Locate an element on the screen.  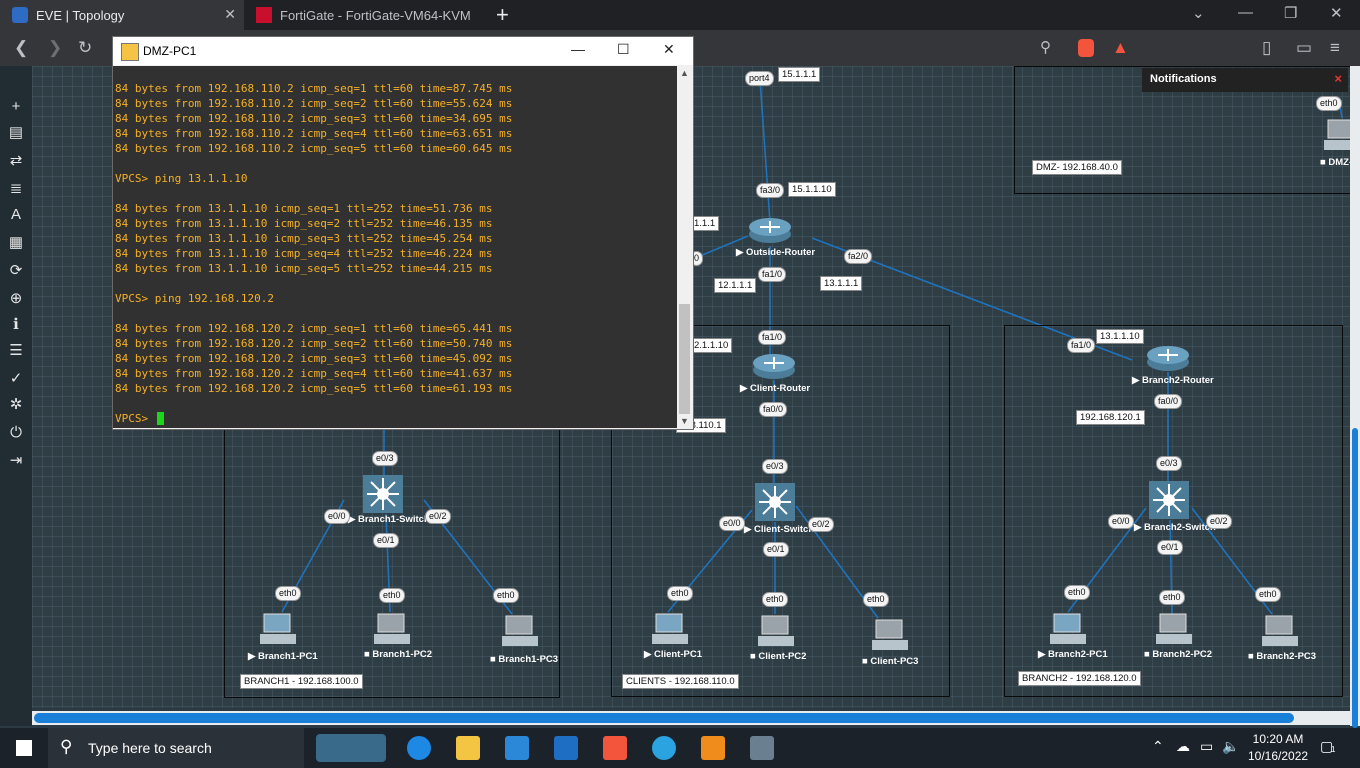
branch1-switch is located at coordinates (383, 496).